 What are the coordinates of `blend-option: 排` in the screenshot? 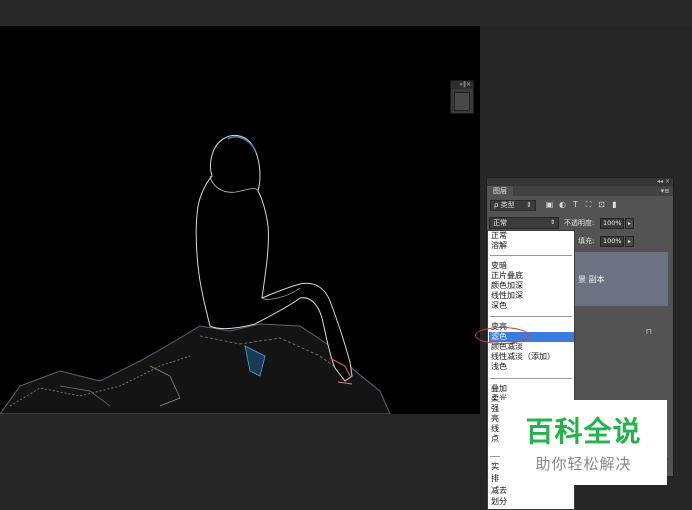 It's located at (495, 479).